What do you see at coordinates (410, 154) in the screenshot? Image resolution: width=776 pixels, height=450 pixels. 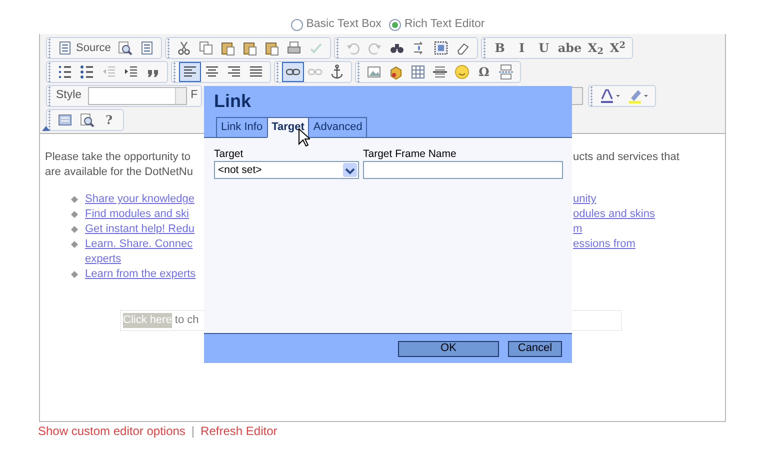 I see `field-label: Target Frame Name` at bounding box center [410, 154].